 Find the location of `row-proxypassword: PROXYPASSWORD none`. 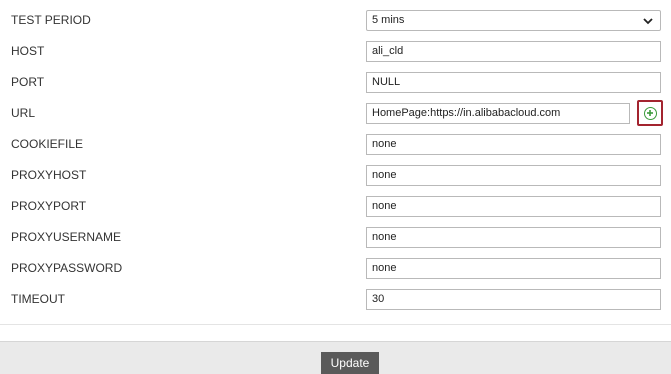

row-proxypassword: PROXYPASSWORD none is located at coordinates (335, 268).